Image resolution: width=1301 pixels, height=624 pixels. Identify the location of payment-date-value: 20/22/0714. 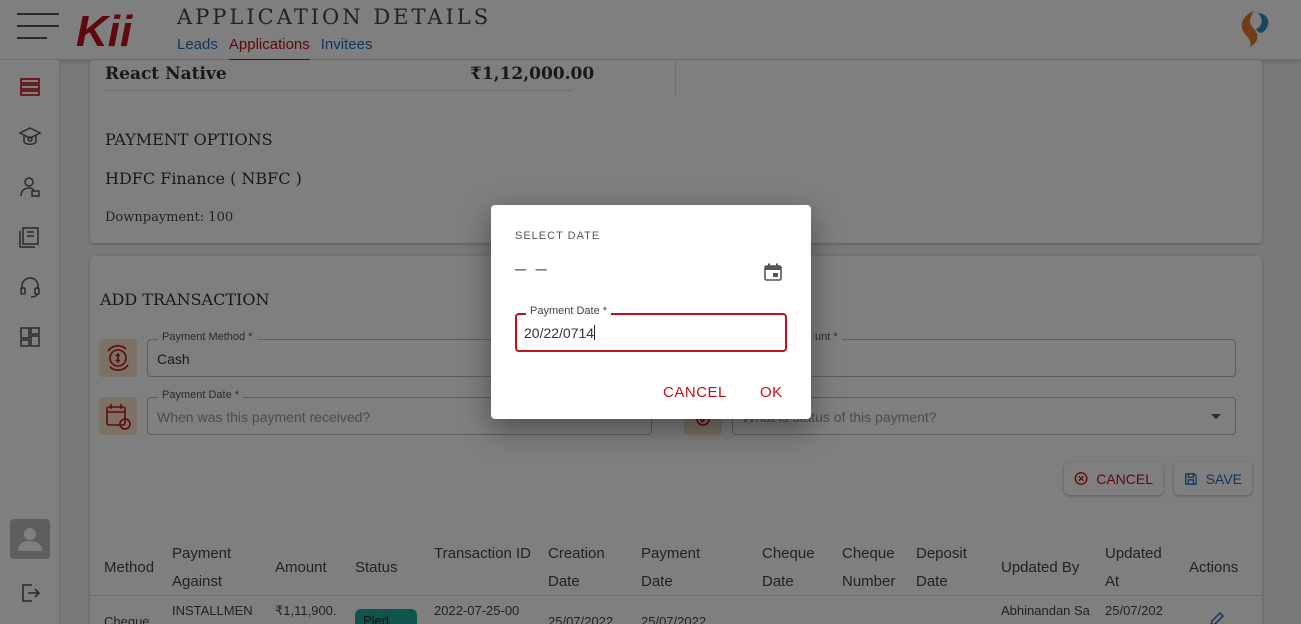
(559, 333).